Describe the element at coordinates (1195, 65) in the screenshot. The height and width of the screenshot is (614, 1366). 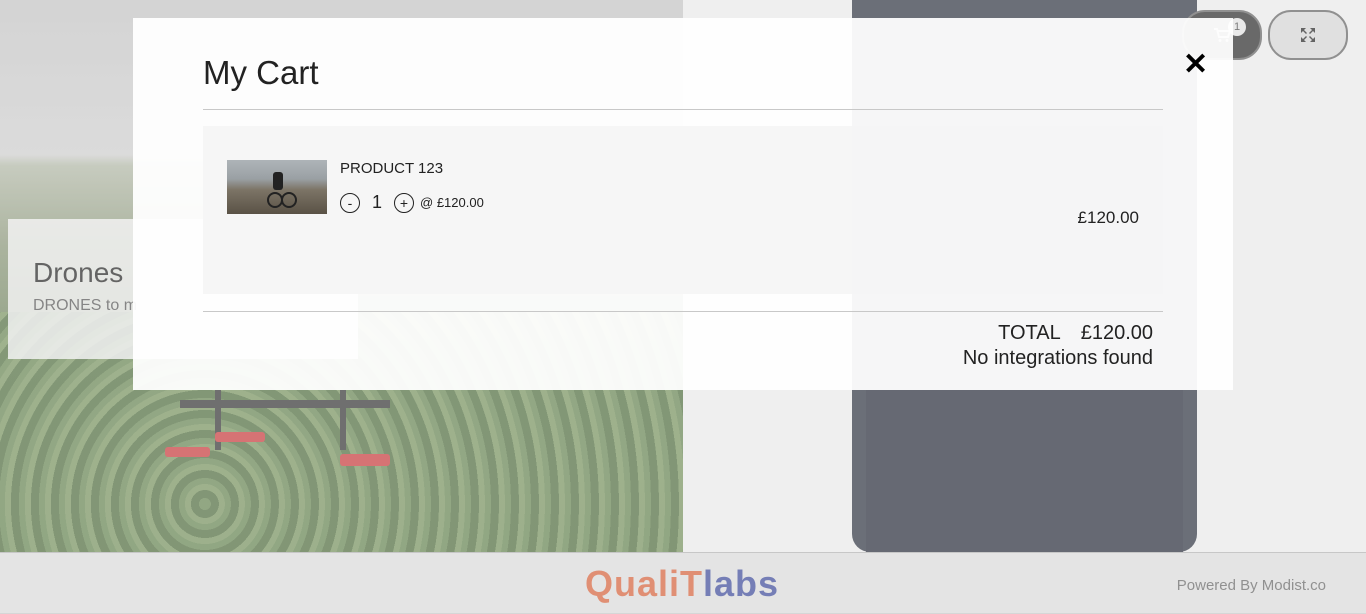
I see `close-icon: ✕` at that location.